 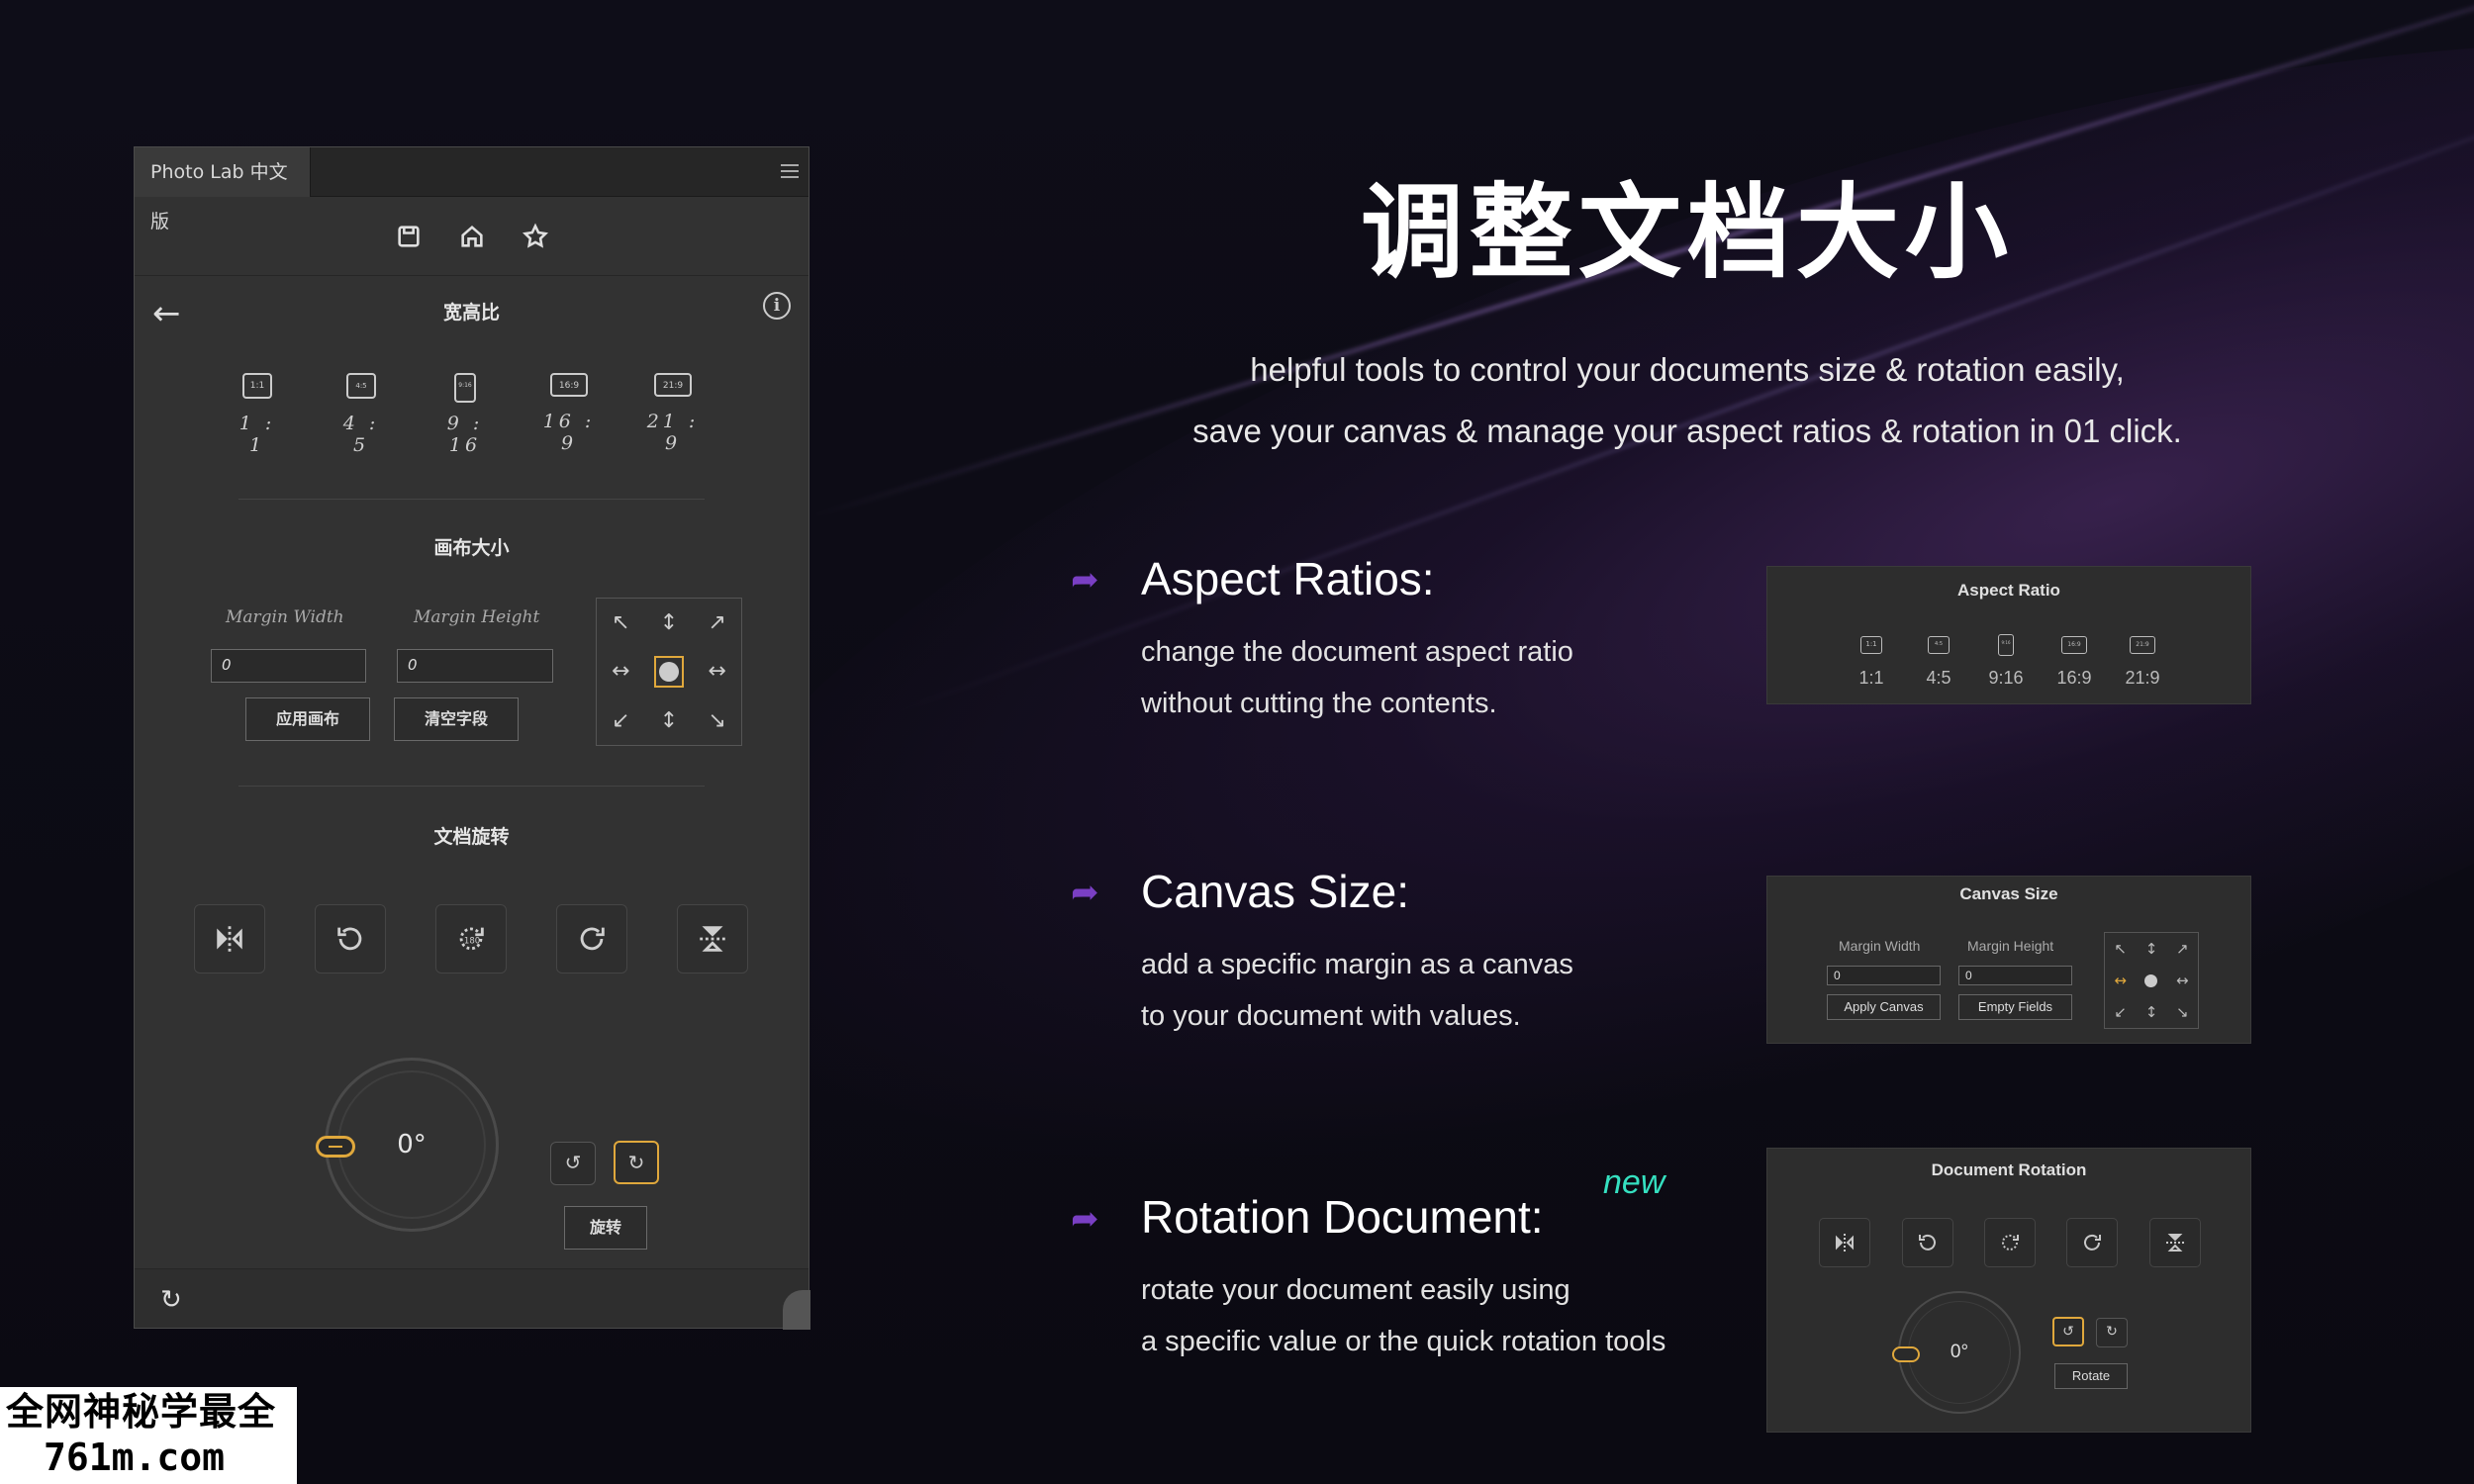 I want to click on watermark-line-1: 全网神秘学最全, so click(x=142, y=1412).